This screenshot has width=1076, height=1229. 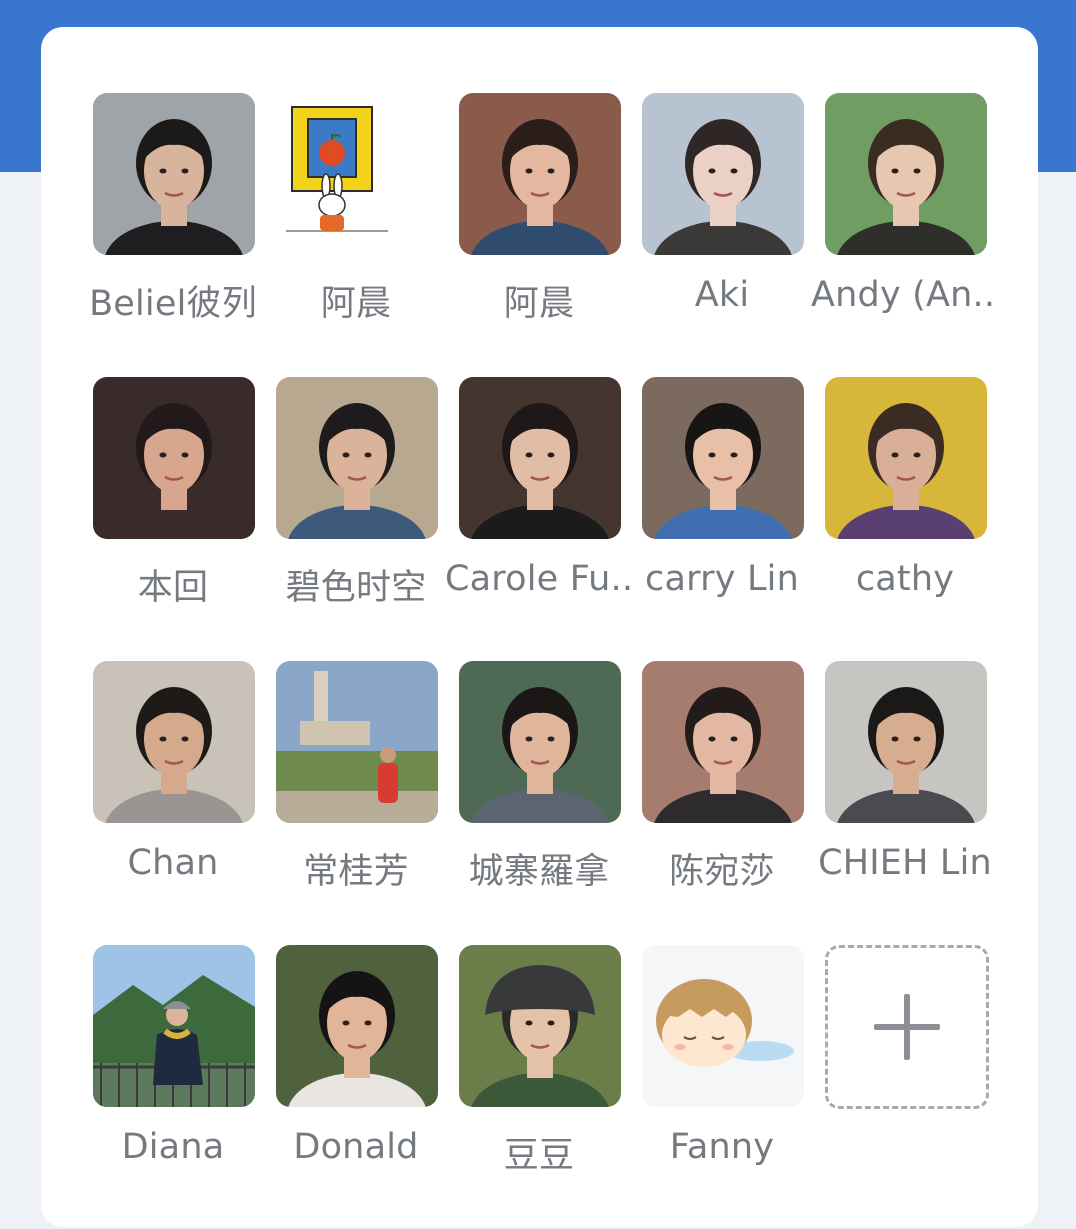 What do you see at coordinates (905, 863) in the screenshot?
I see `member-name: CHIEH Lin` at bounding box center [905, 863].